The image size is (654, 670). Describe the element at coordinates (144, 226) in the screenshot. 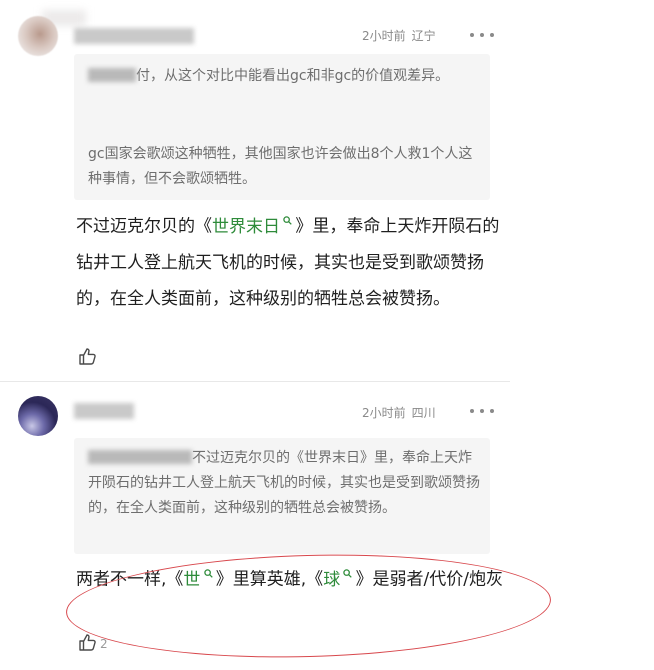

I see `body-text: 不过迈克尔贝的《` at that location.